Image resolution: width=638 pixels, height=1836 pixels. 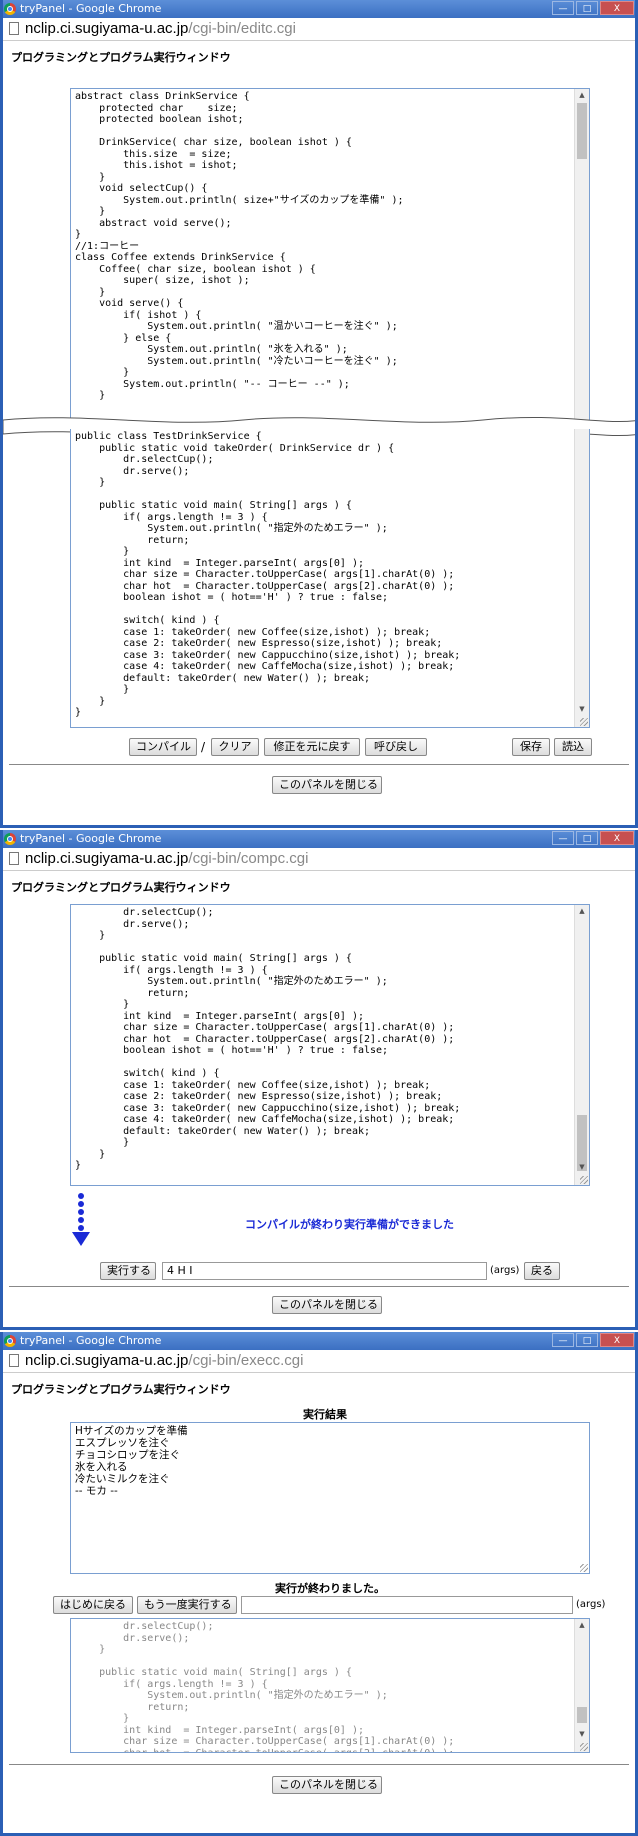 What do you see at coordinates (325, 1414) in the screenshot?
I see `result-heading: 実行結果` at bounding box center [325, 1414].